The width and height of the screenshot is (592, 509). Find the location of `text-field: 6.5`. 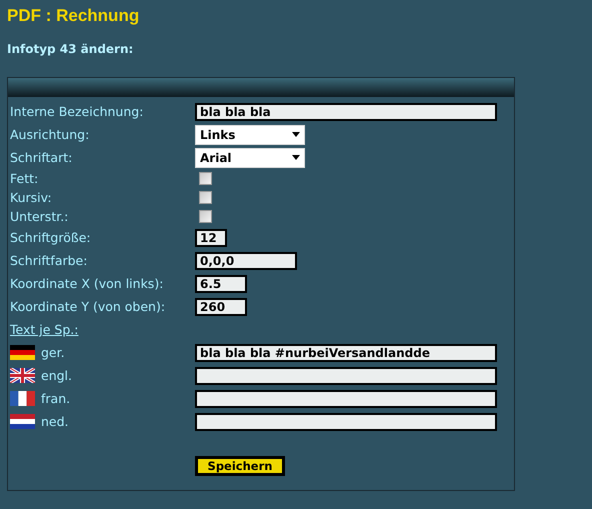

text-field: 6.5 is located at coordinates (221, 283).